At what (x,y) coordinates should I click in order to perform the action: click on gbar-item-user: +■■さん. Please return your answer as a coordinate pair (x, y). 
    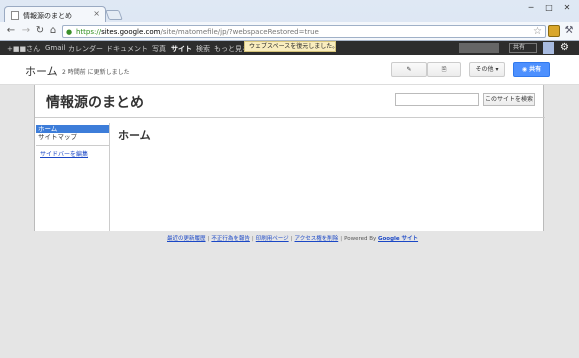
    Looking at the image, I should click on (23, 49).